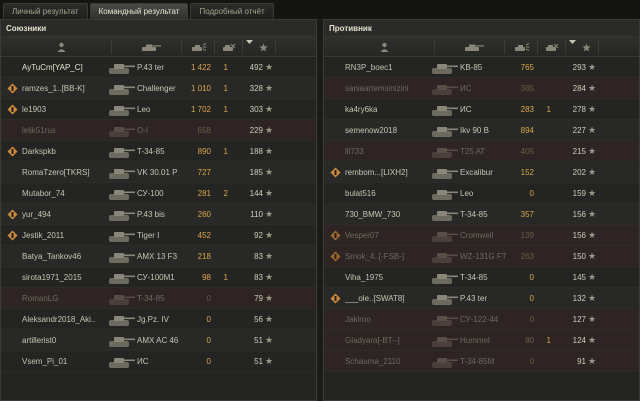 This screenshot has height=401, width=640. I want to click on table-row: Vesper07 Cromwell 139 156 ★, so click(481, 235).